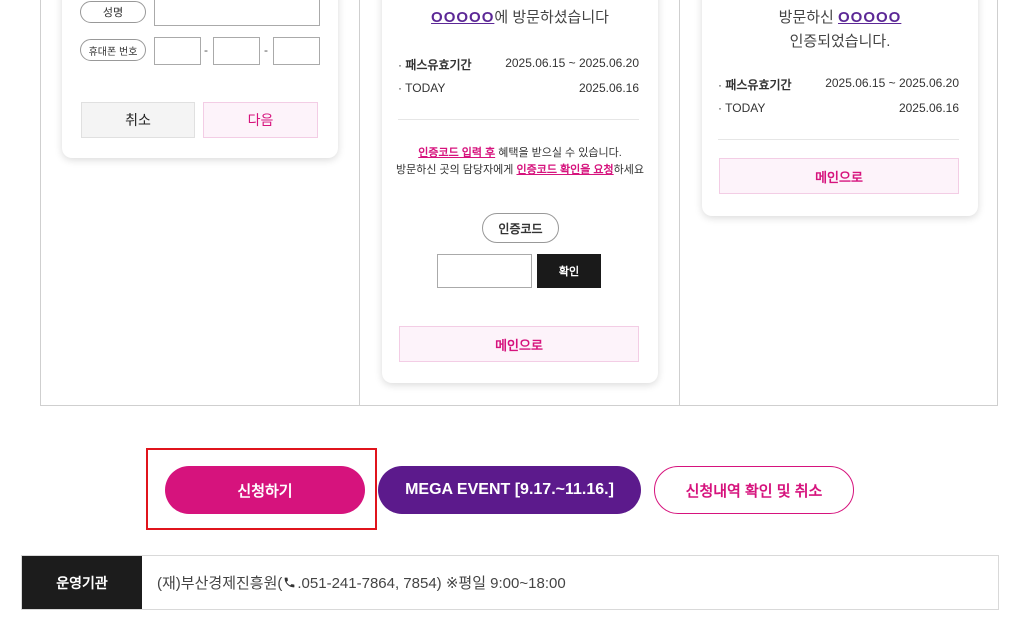 The width and height of the screenshot is (1025, 621). Describe the element at coordinates (237, 13) in the screenshot. I see `name-input` at that location.